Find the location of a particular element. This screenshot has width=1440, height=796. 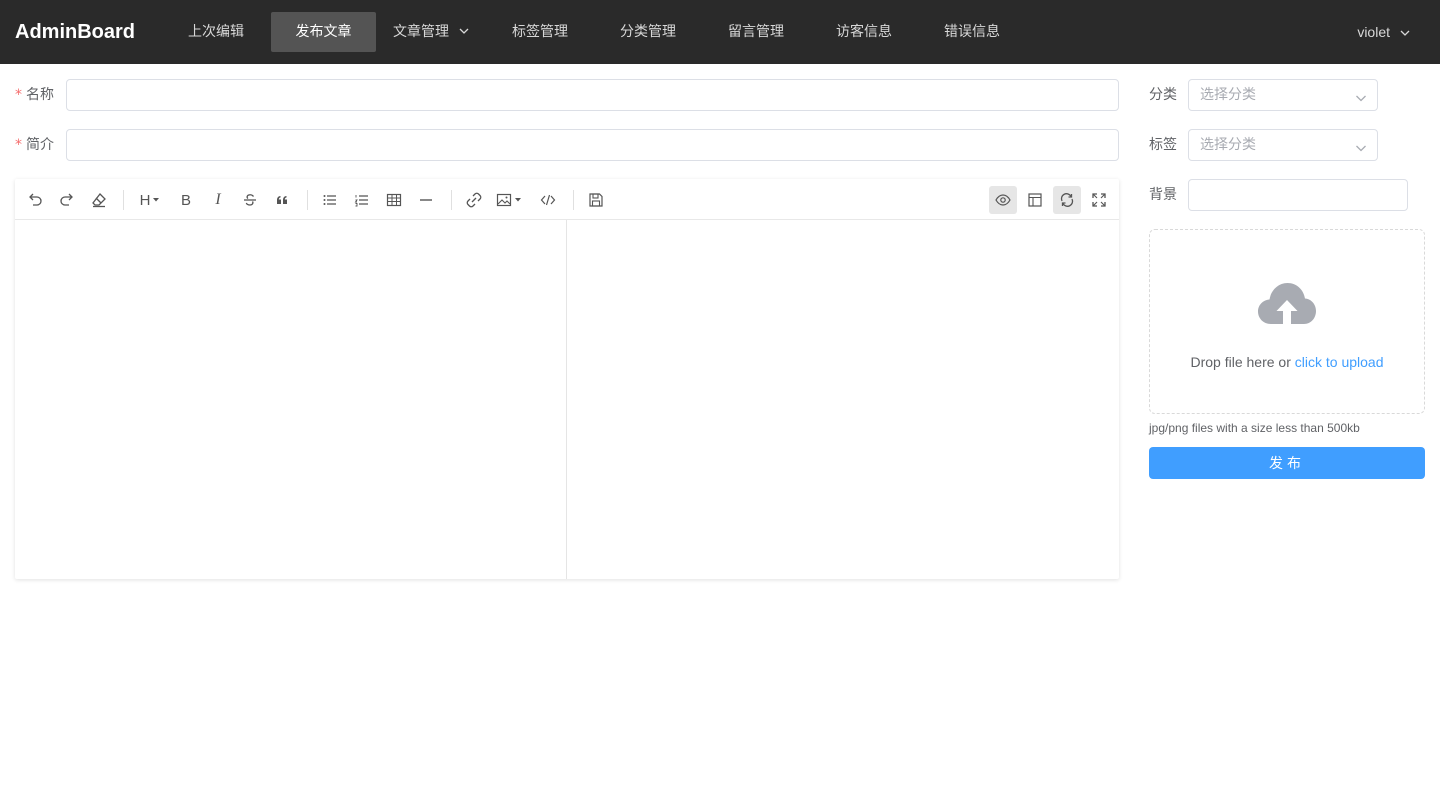

upload-text: Drop file here or click to upload is located at coordinates (1287, 362).